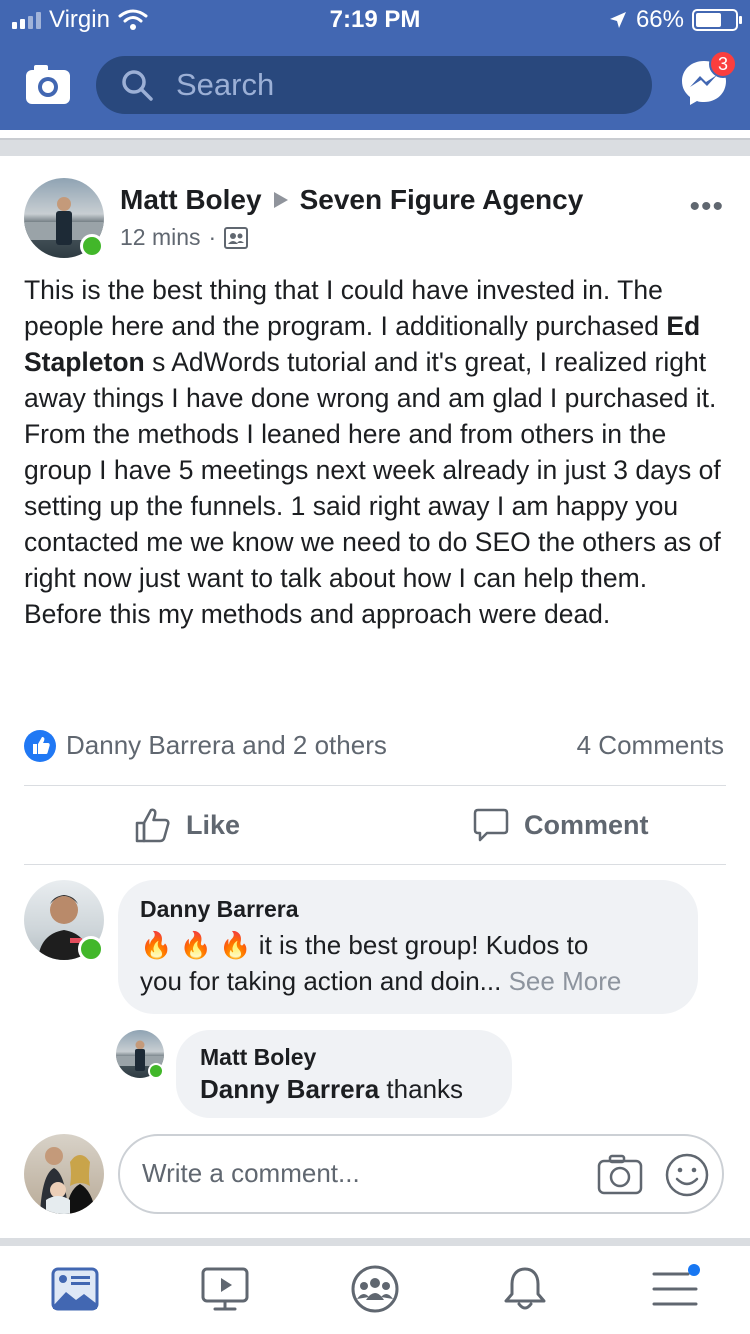 Image resolution: width=750 pixels, height=1334 pixels. Describe the element at coordinates (421, 1089) in the screenshot. I see `reply-text-body: thanks` at that location.